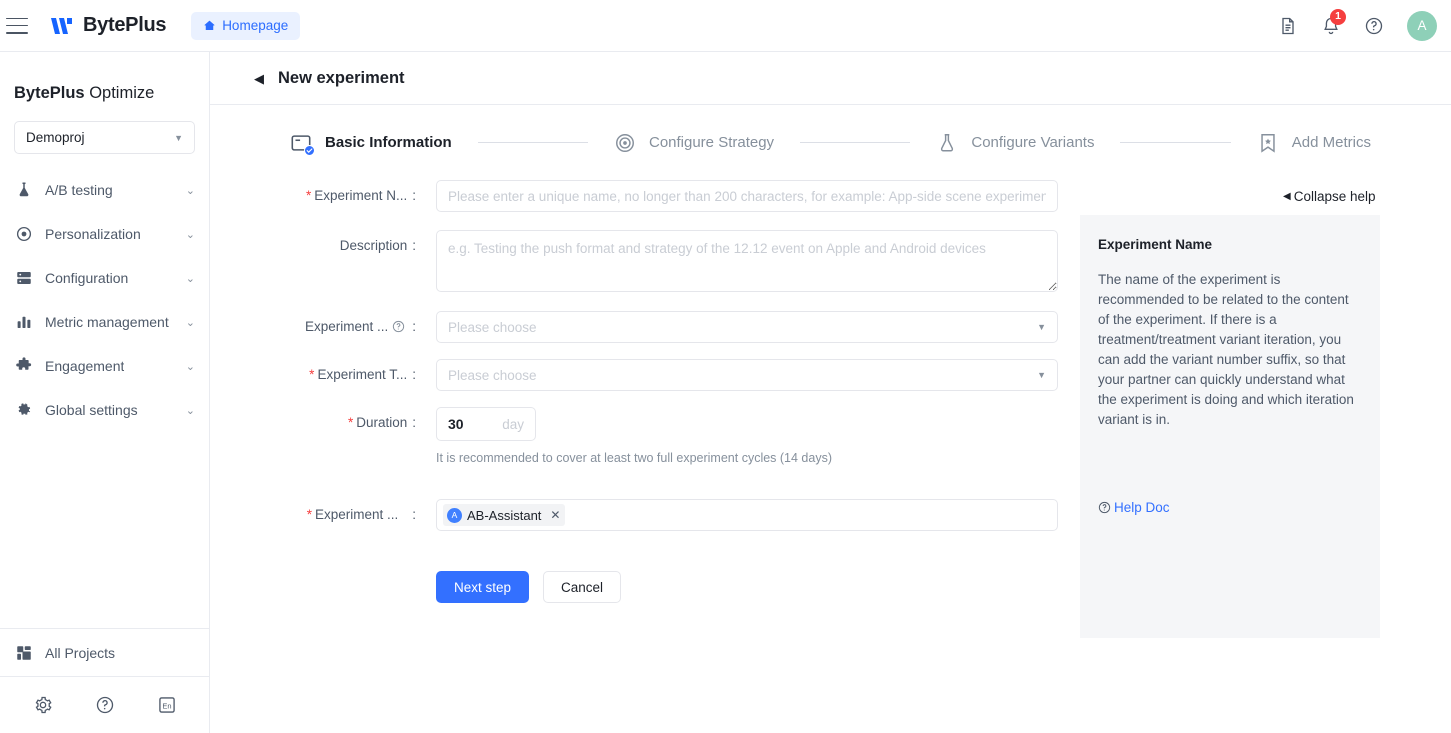 This screenshot has height=733, width=1451. What do you see at coordinates (725, 26) in the screenshot?
I see `top-bar: BytePlus Homepage 1 A` at bounding box center [725, 26].